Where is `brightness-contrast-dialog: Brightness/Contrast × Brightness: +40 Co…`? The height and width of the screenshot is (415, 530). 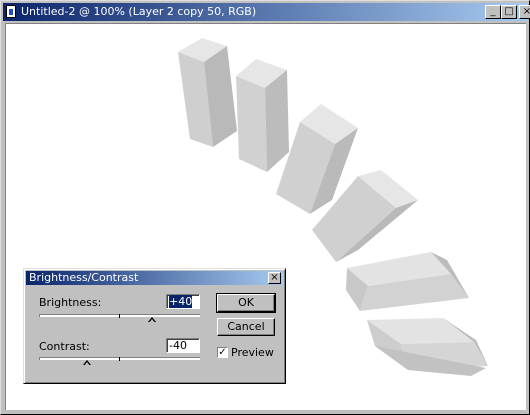
brightness-contrast-dialog: Brightness/Contrast × Brightness: +40 Co… is located at coordinates (154, 326).